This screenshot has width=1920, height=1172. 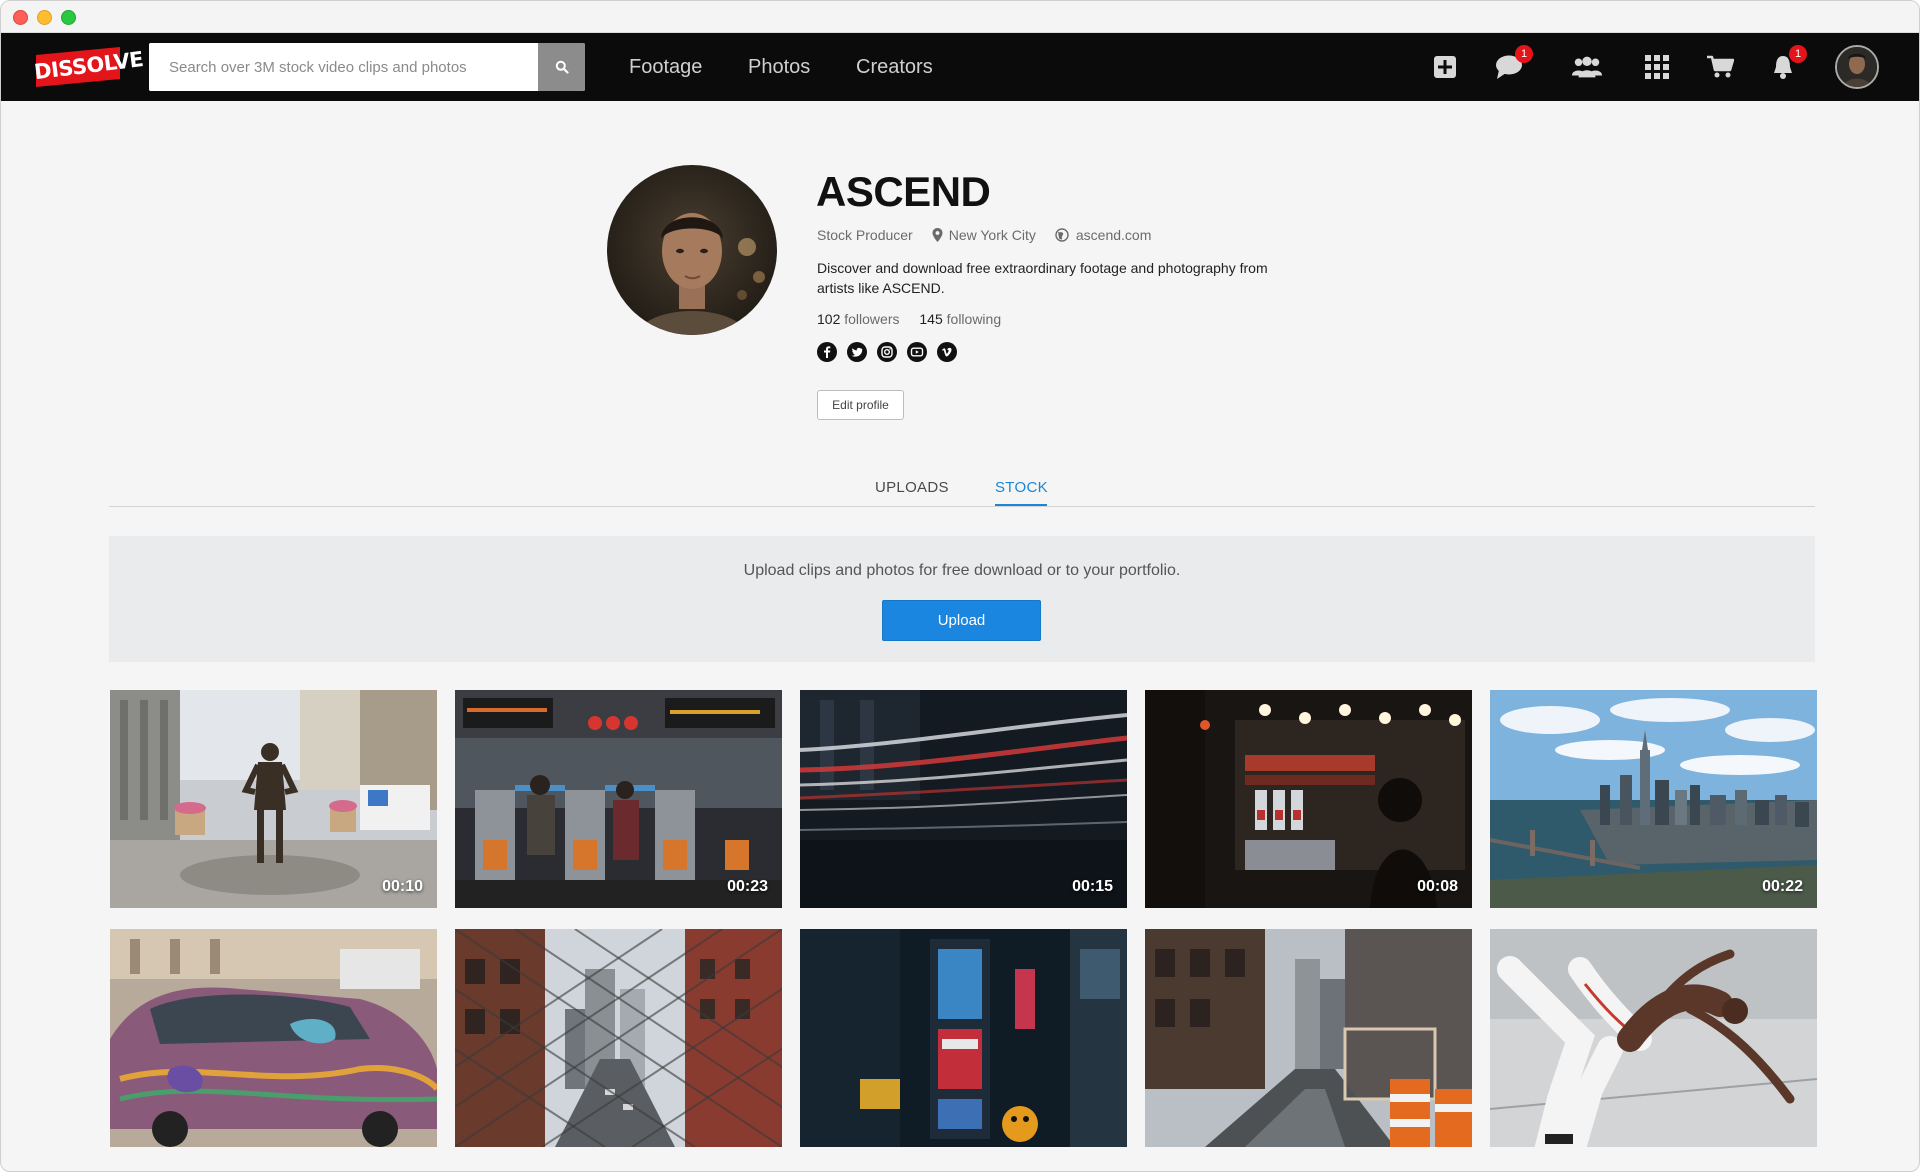 What do you see at coordinates (88, 67) in the screenshot?
I see `dissolve-logo: DISSOLVE` at bounding box center [88, 67].